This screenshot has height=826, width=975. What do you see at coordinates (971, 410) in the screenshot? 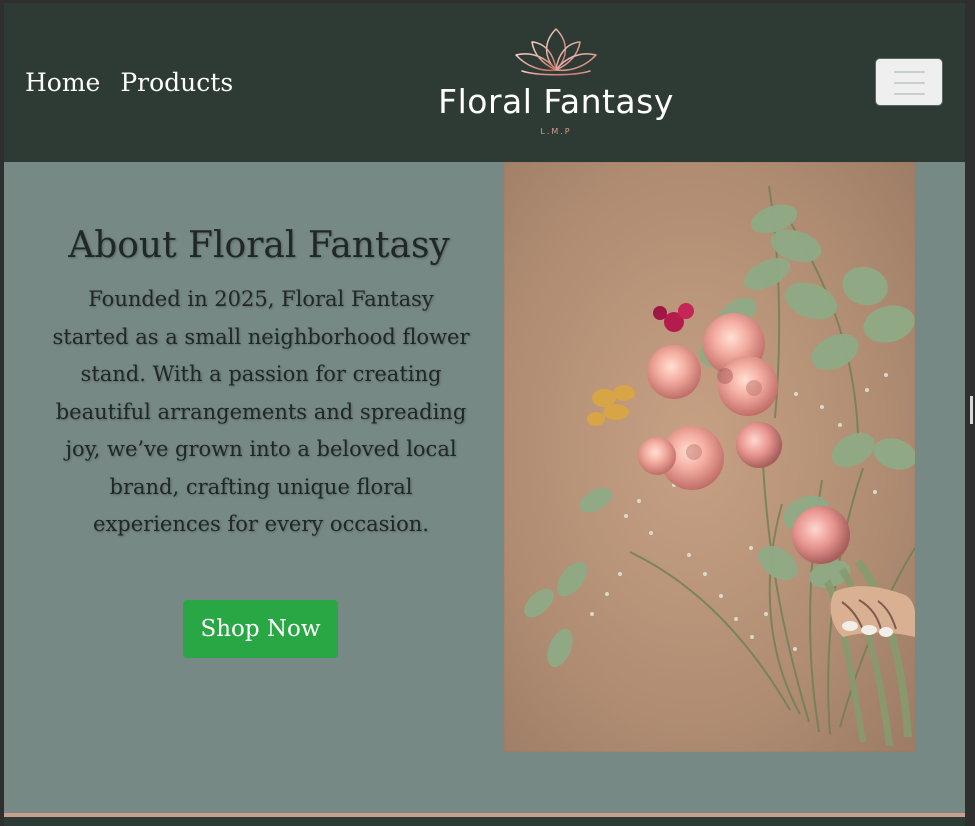
I see `scrollbar-thumb` at bounding box center [971, 410].